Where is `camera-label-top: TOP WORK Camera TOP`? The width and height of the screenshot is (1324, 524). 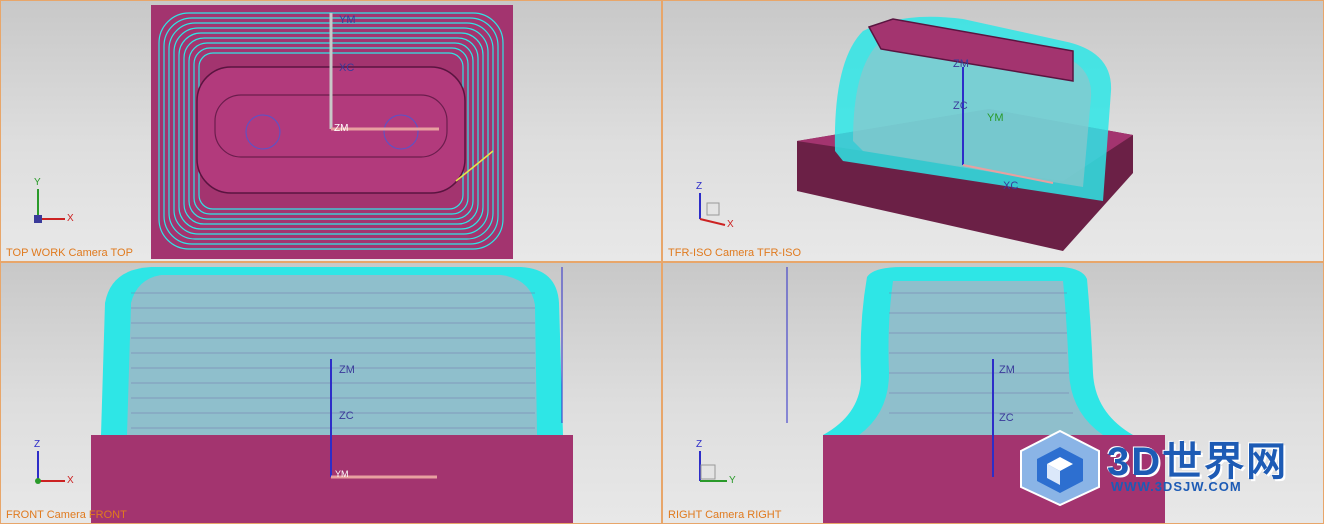
camera-label-top: TOP WORK Camera TOP is located at coordinates (69, 253).